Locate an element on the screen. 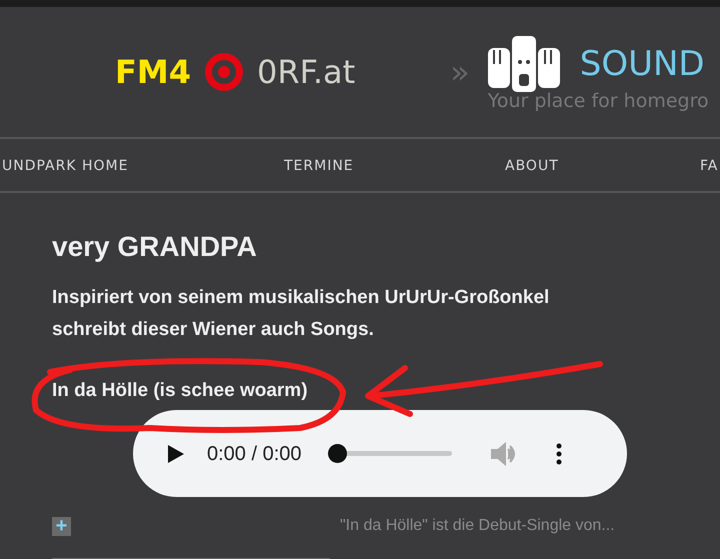 Image resolution: width=720 pixels, height=559 pixels. nav-link: UNDPARK HOME is located at coordinates (65, 166).